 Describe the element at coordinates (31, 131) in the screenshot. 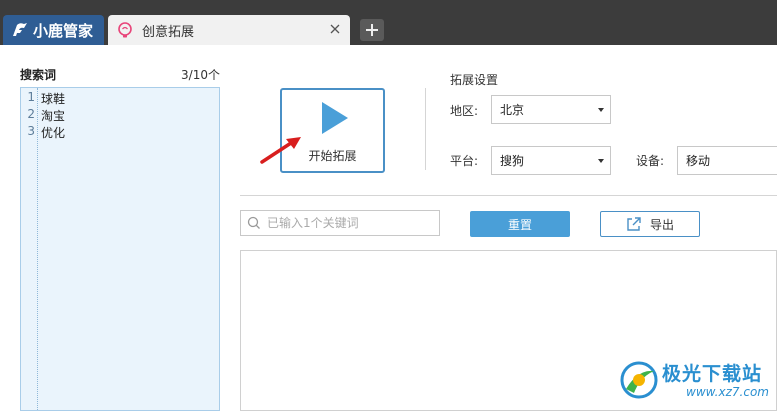

I see `line-number: 3` at that location.